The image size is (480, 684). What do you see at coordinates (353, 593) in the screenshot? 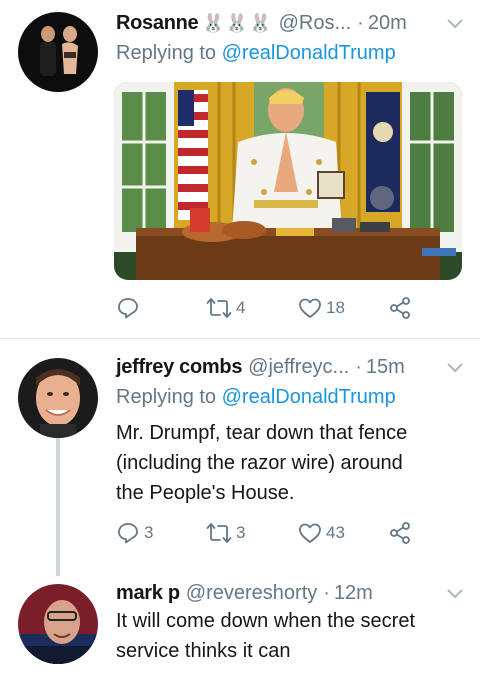
I see `timestamp: 12m` at bounding box center [353, 593].